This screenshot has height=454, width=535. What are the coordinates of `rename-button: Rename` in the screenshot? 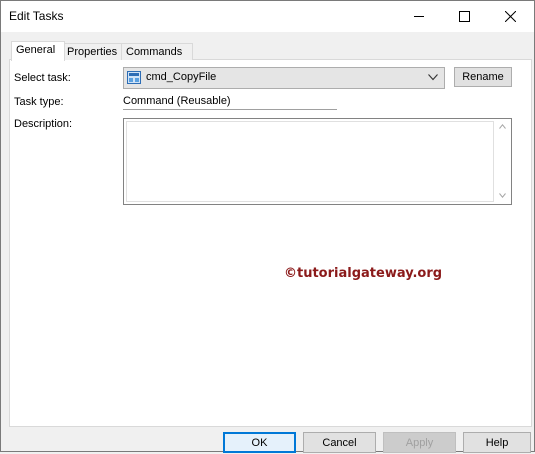 It's located at (483, 77).